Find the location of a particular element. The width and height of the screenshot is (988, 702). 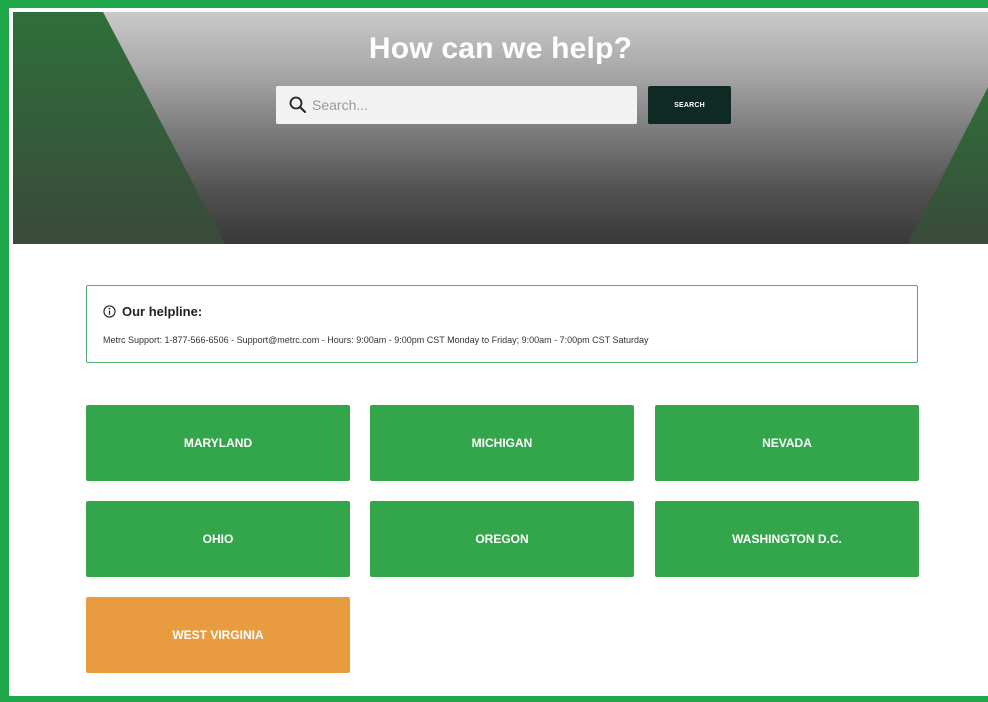

search-box is located at coordinates (456, 105).